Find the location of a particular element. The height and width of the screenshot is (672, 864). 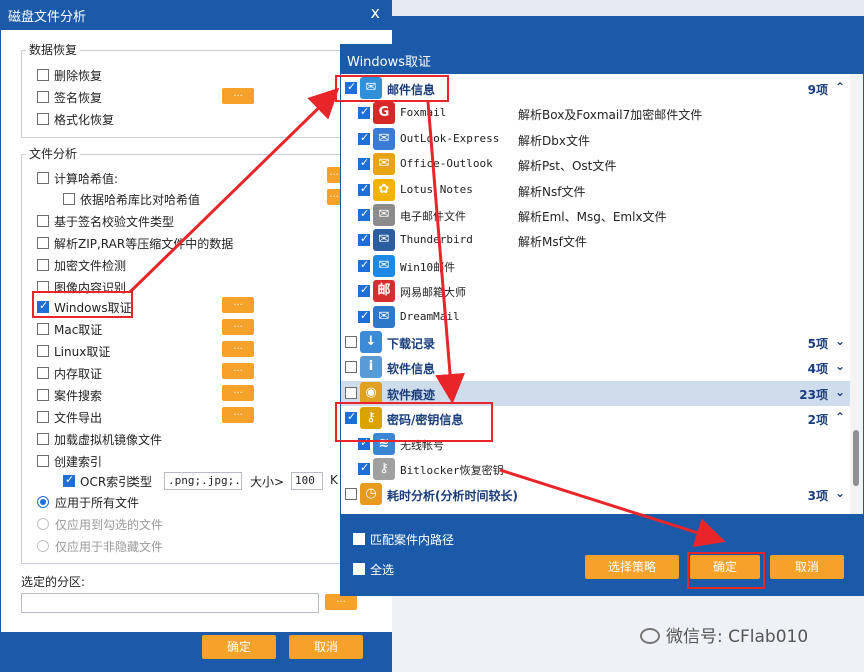

recovery-group-label: 数据恢复 is located at coordinates (53, 49).